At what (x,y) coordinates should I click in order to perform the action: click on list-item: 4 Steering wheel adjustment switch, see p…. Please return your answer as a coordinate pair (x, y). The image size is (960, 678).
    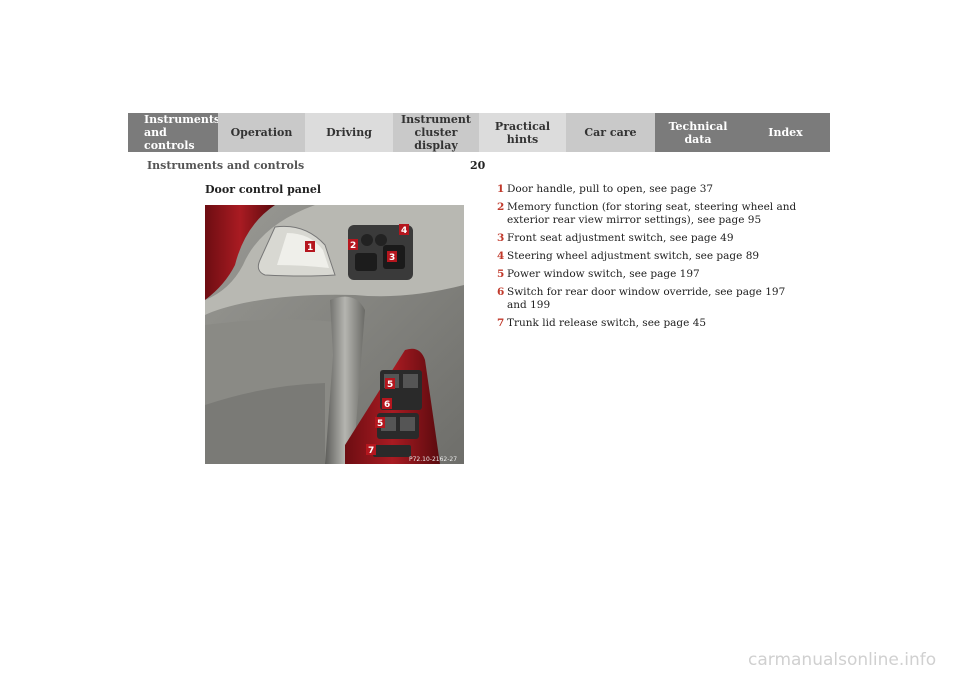
    Looking at the image, I should click on (628, 256).